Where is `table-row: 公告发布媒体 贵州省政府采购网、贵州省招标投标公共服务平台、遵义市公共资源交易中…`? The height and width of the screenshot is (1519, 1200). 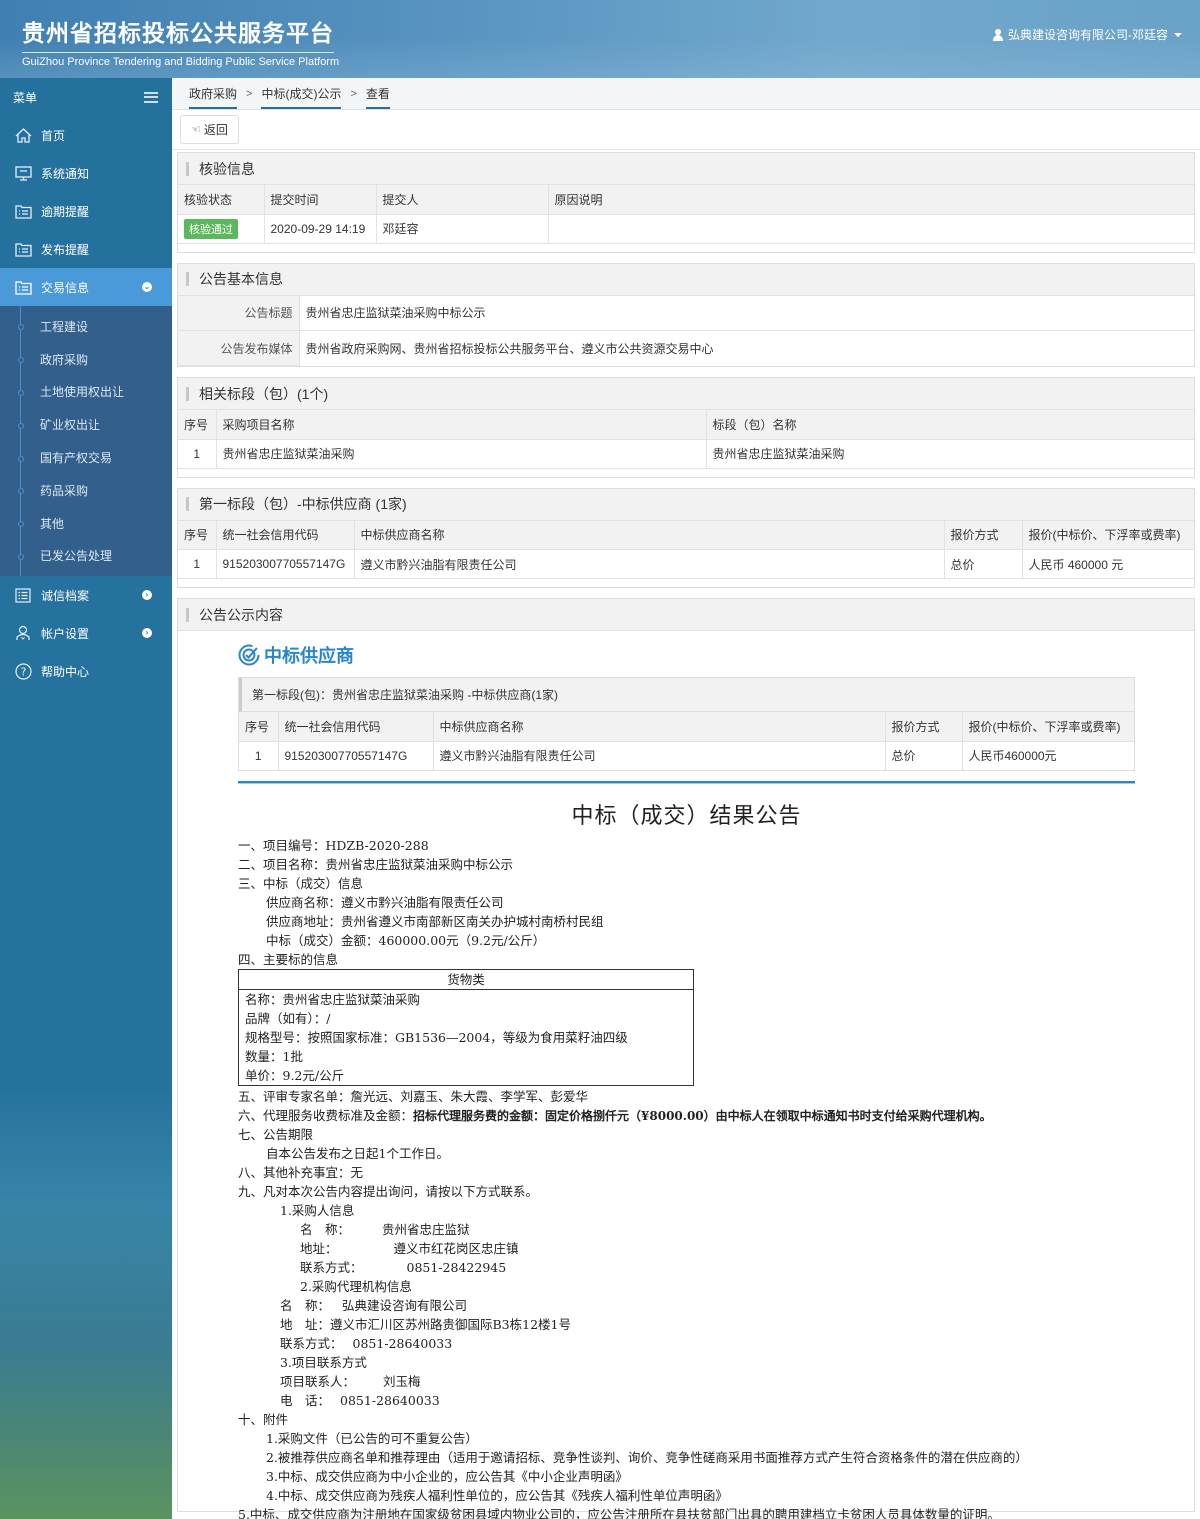 table-row: 公告发布媒体 贵州省政府采购网、贵州省招标投标公共服务平台、遵义市公共资源交易中… is located at coordinates (686, 348).